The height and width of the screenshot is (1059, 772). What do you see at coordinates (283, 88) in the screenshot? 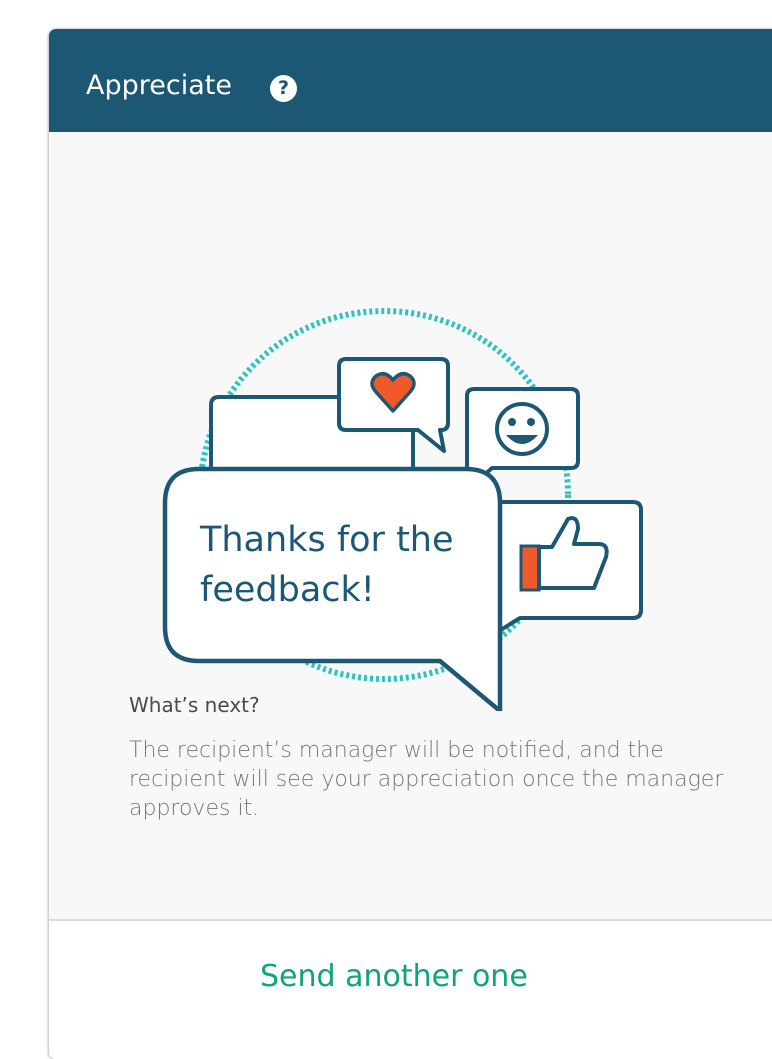
I see `question-mark-icon: ?` at bounding box center [283, 88].